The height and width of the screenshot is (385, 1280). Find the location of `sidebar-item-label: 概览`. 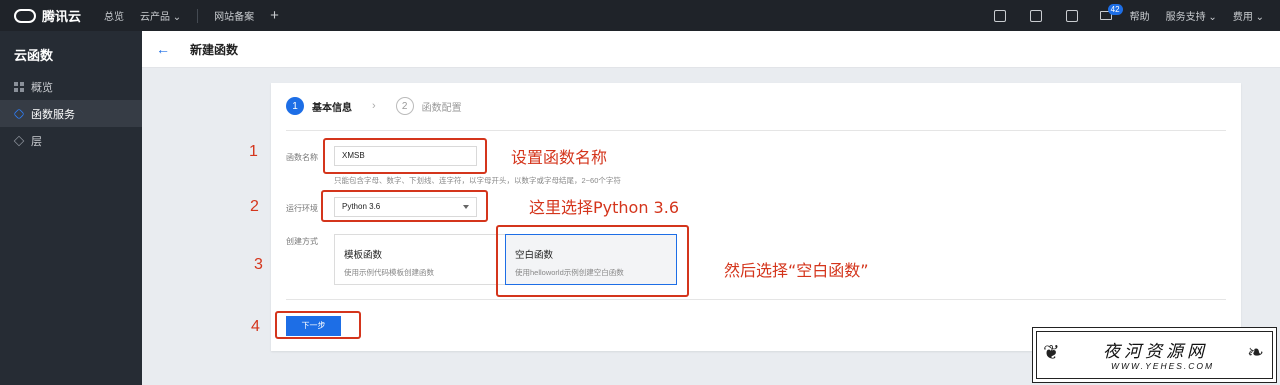

sidebar-item-label: 概览 is located at coordinates (42, 87).